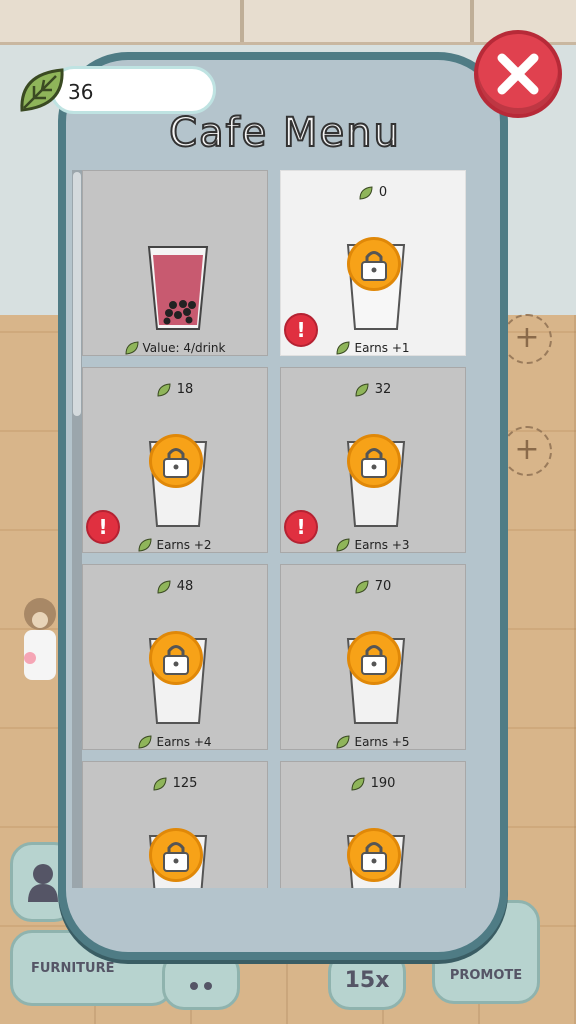  Describe the element at coordinates (382, 544) in the screenshot. I see `item-earns-label: Earns +3` at that location.